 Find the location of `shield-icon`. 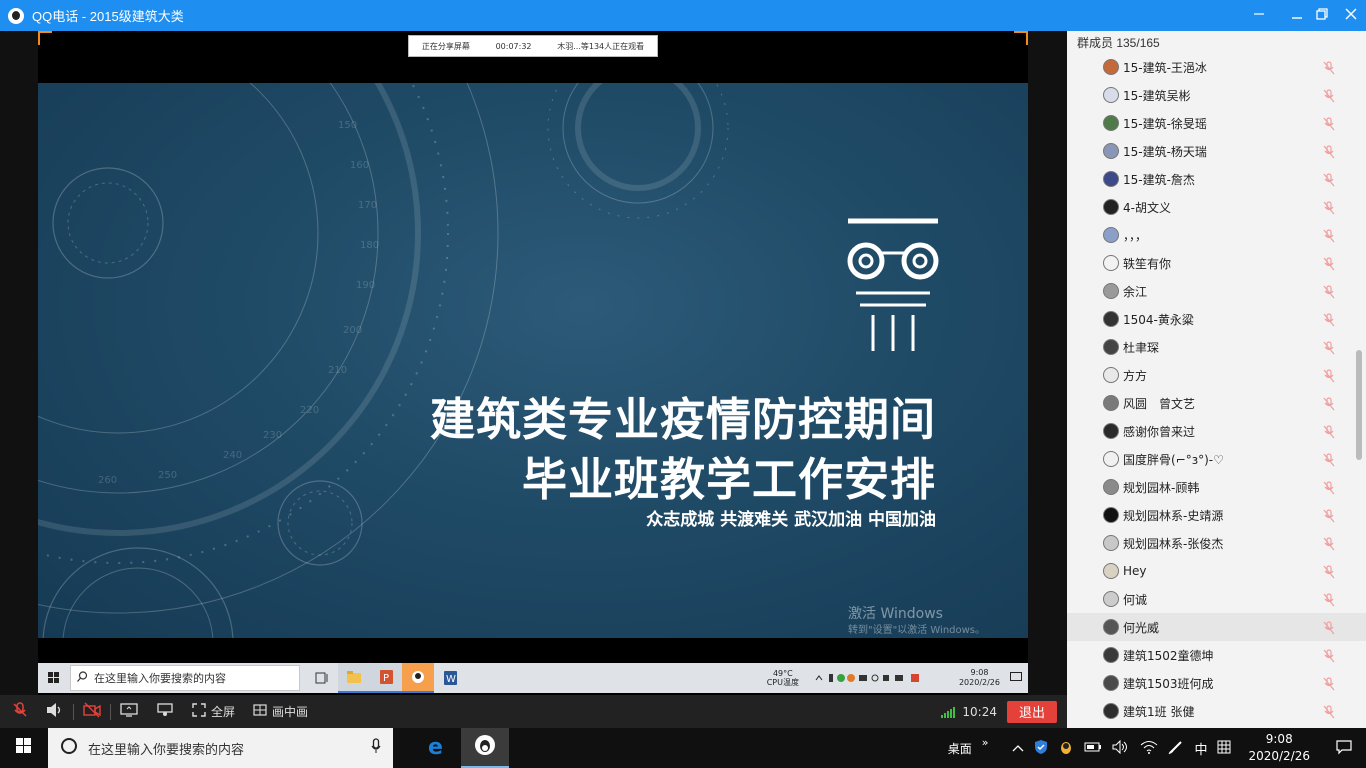

shield-icon is located at coordinates (1041, 748).